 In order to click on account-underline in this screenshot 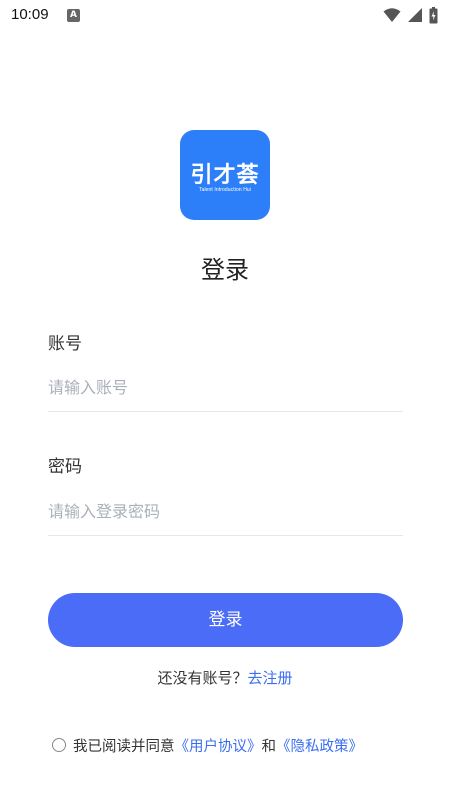, I will do `click(225, 411)`.